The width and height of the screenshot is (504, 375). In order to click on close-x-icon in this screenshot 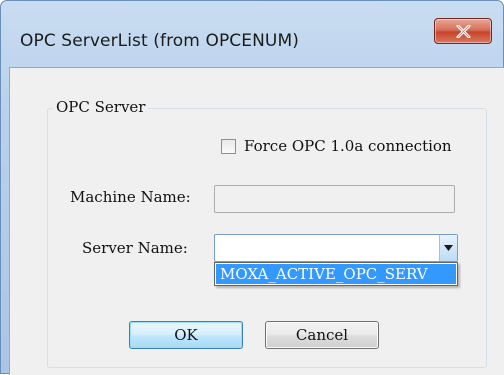, I will do `click(463, 31)`.